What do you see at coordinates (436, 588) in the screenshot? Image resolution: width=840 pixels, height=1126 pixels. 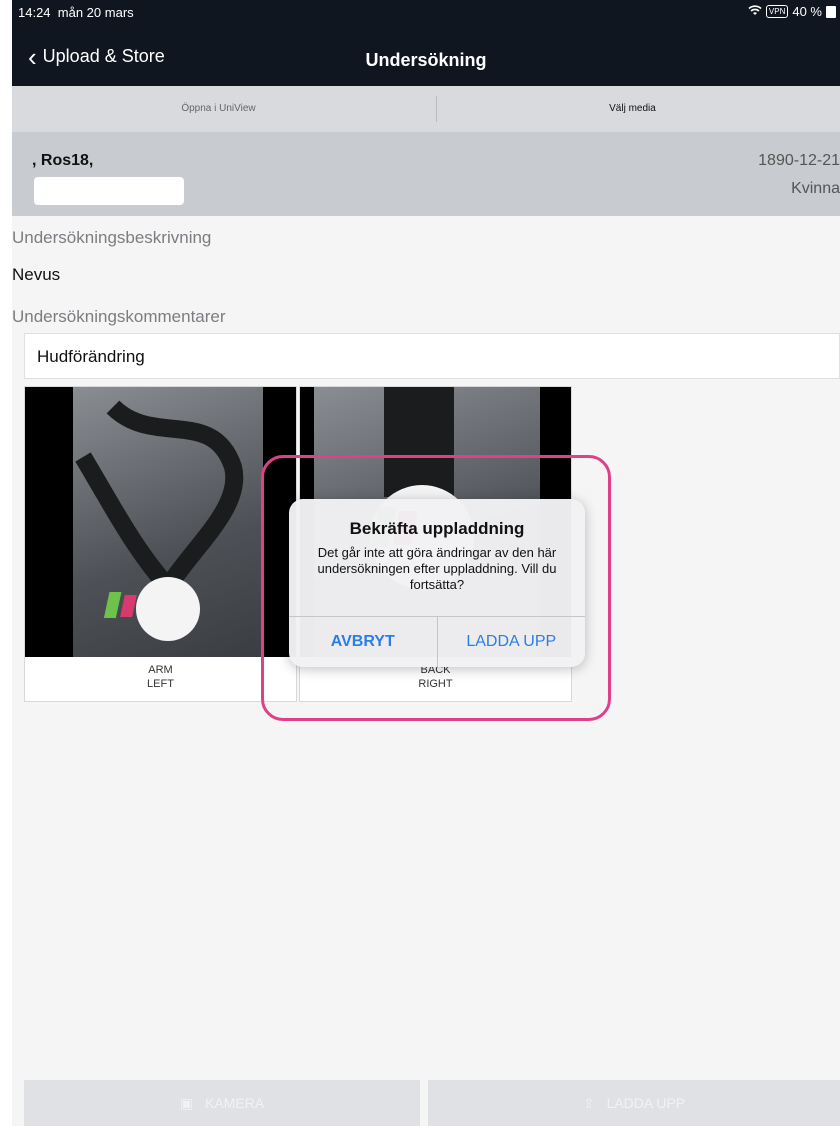 I see `highlight-annotation` at bounding box center [436, 588].